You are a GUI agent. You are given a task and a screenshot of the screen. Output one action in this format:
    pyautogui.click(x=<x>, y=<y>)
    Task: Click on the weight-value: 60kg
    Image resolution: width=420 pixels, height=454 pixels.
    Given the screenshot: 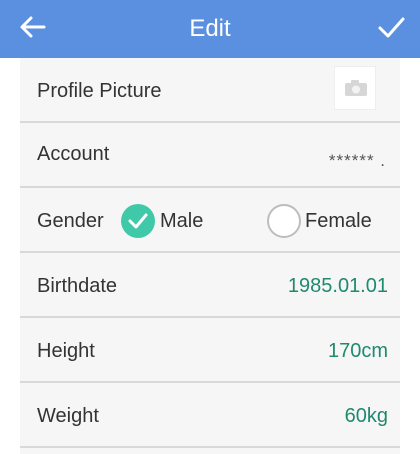 What is the action you would take?
    pyautogui.click(x=366, y=416)
    